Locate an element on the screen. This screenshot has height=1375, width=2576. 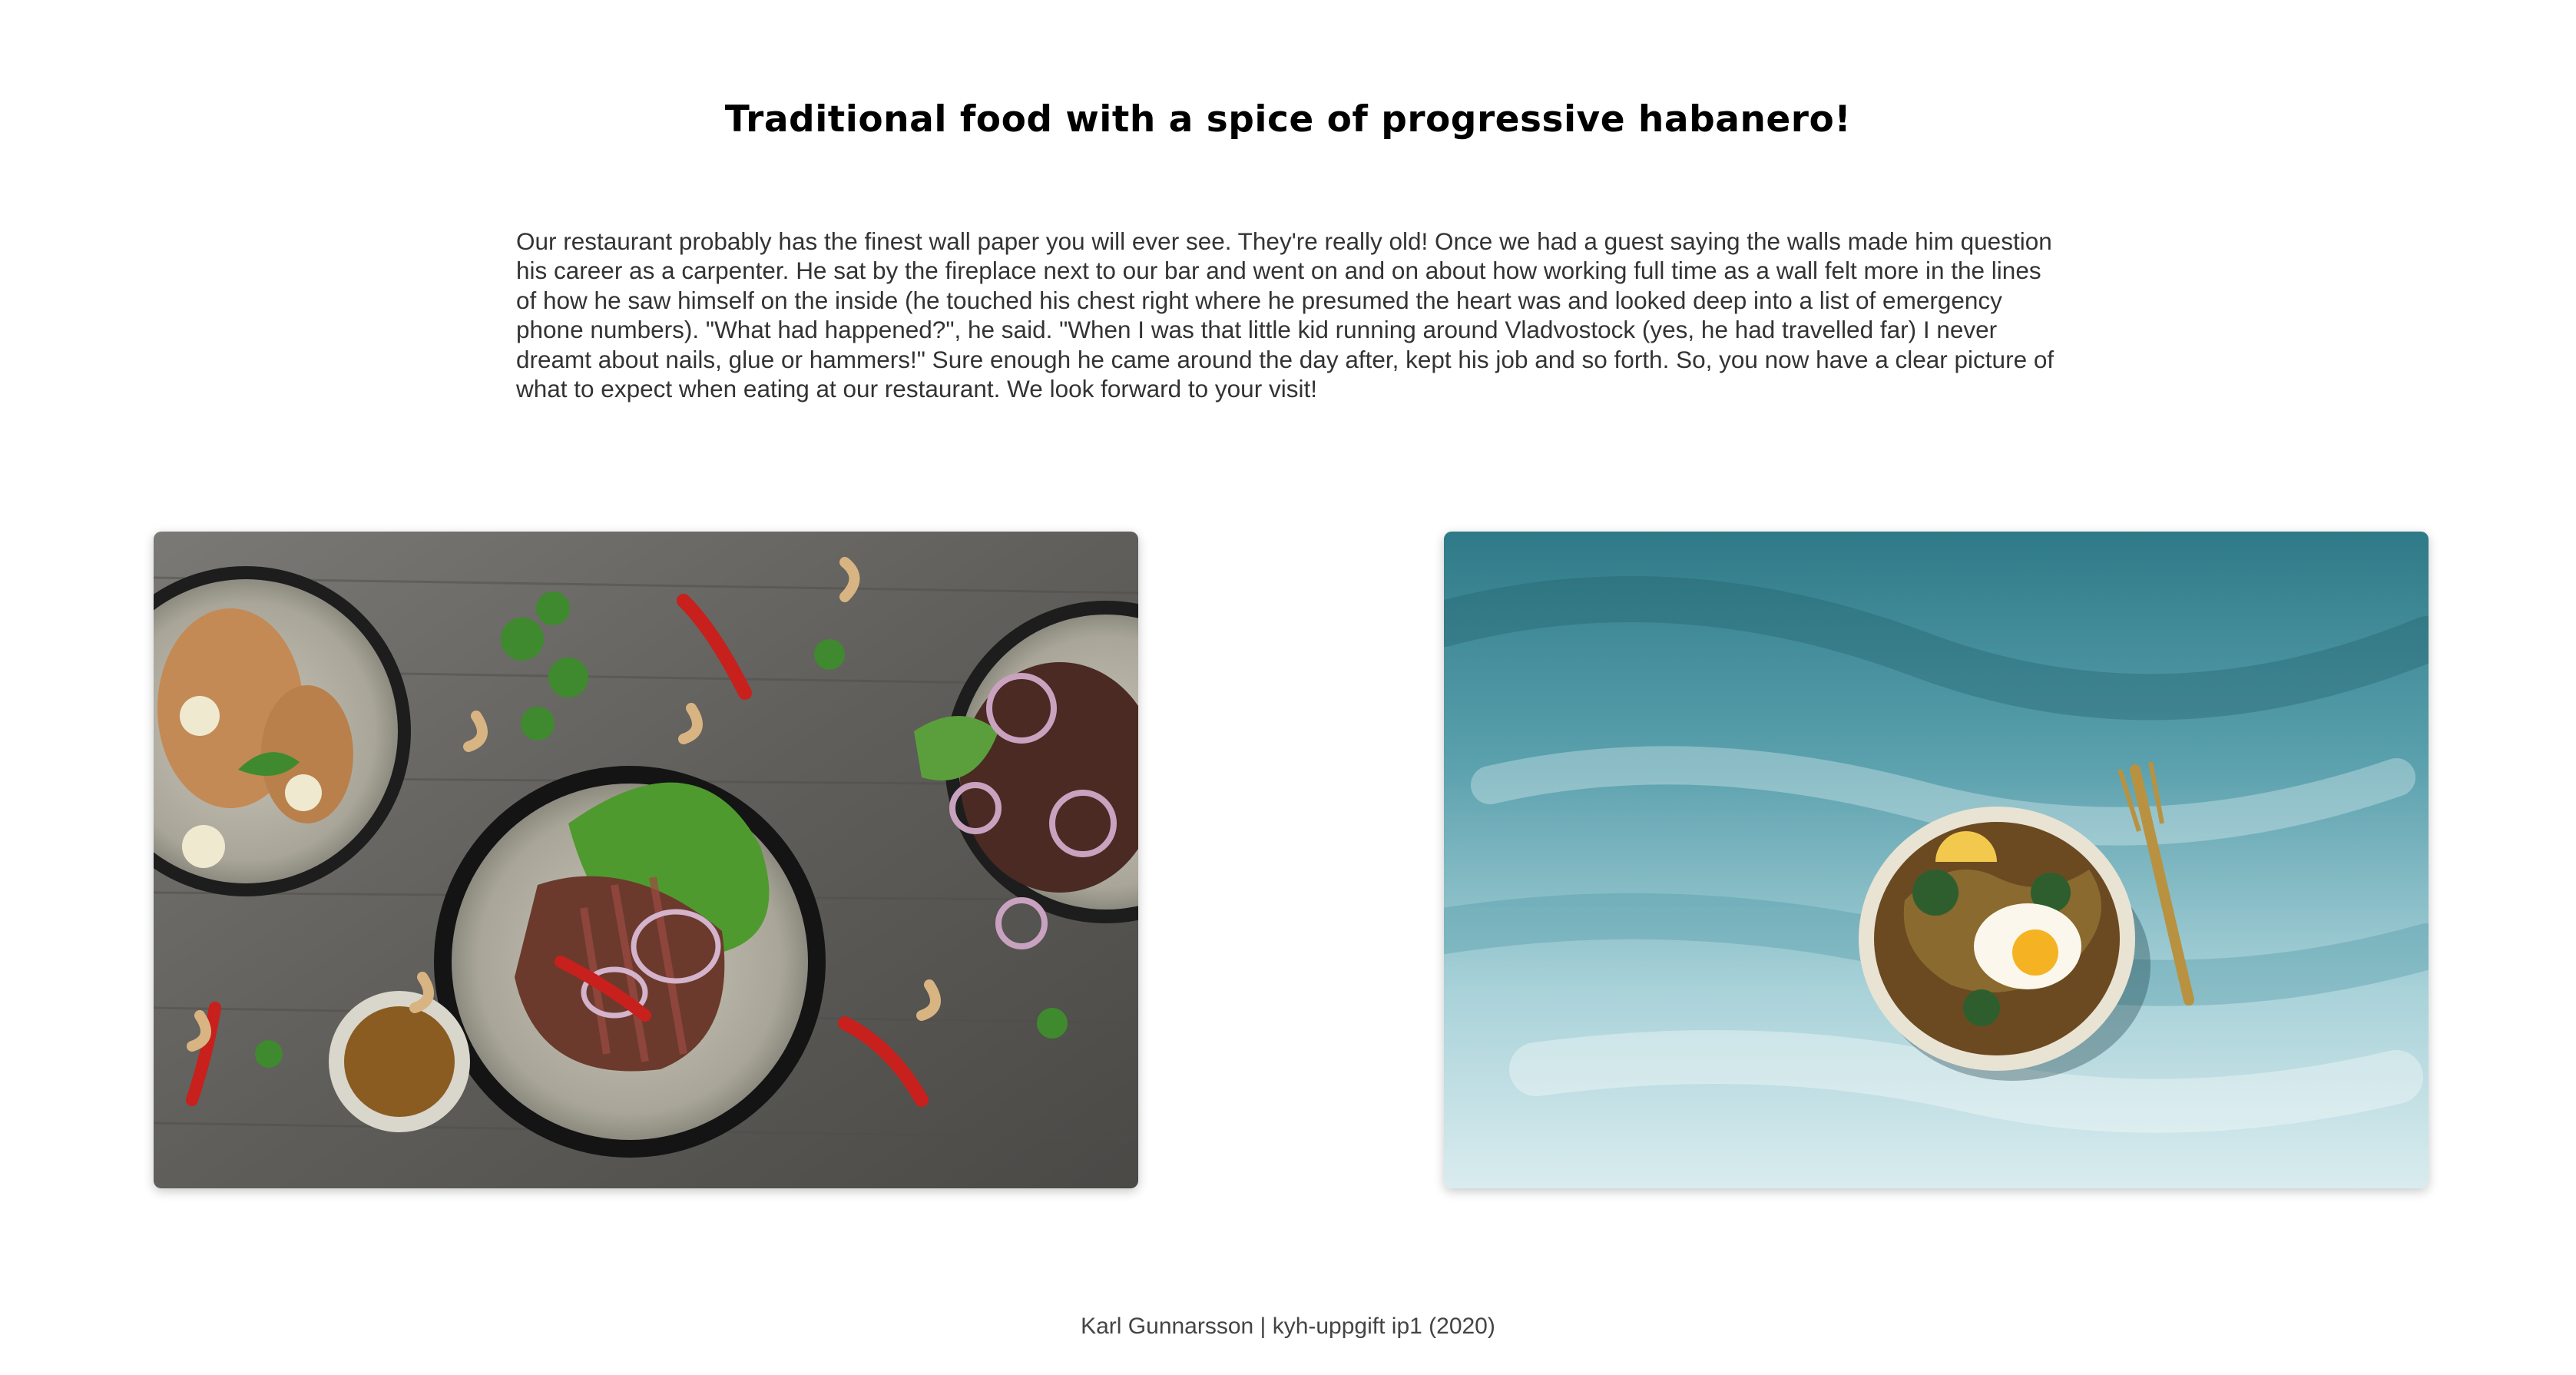
footer-credit: Karl Gunnarsson | kyh-uppgift ip1 (2020) is located at coordinates (1288, 1326).